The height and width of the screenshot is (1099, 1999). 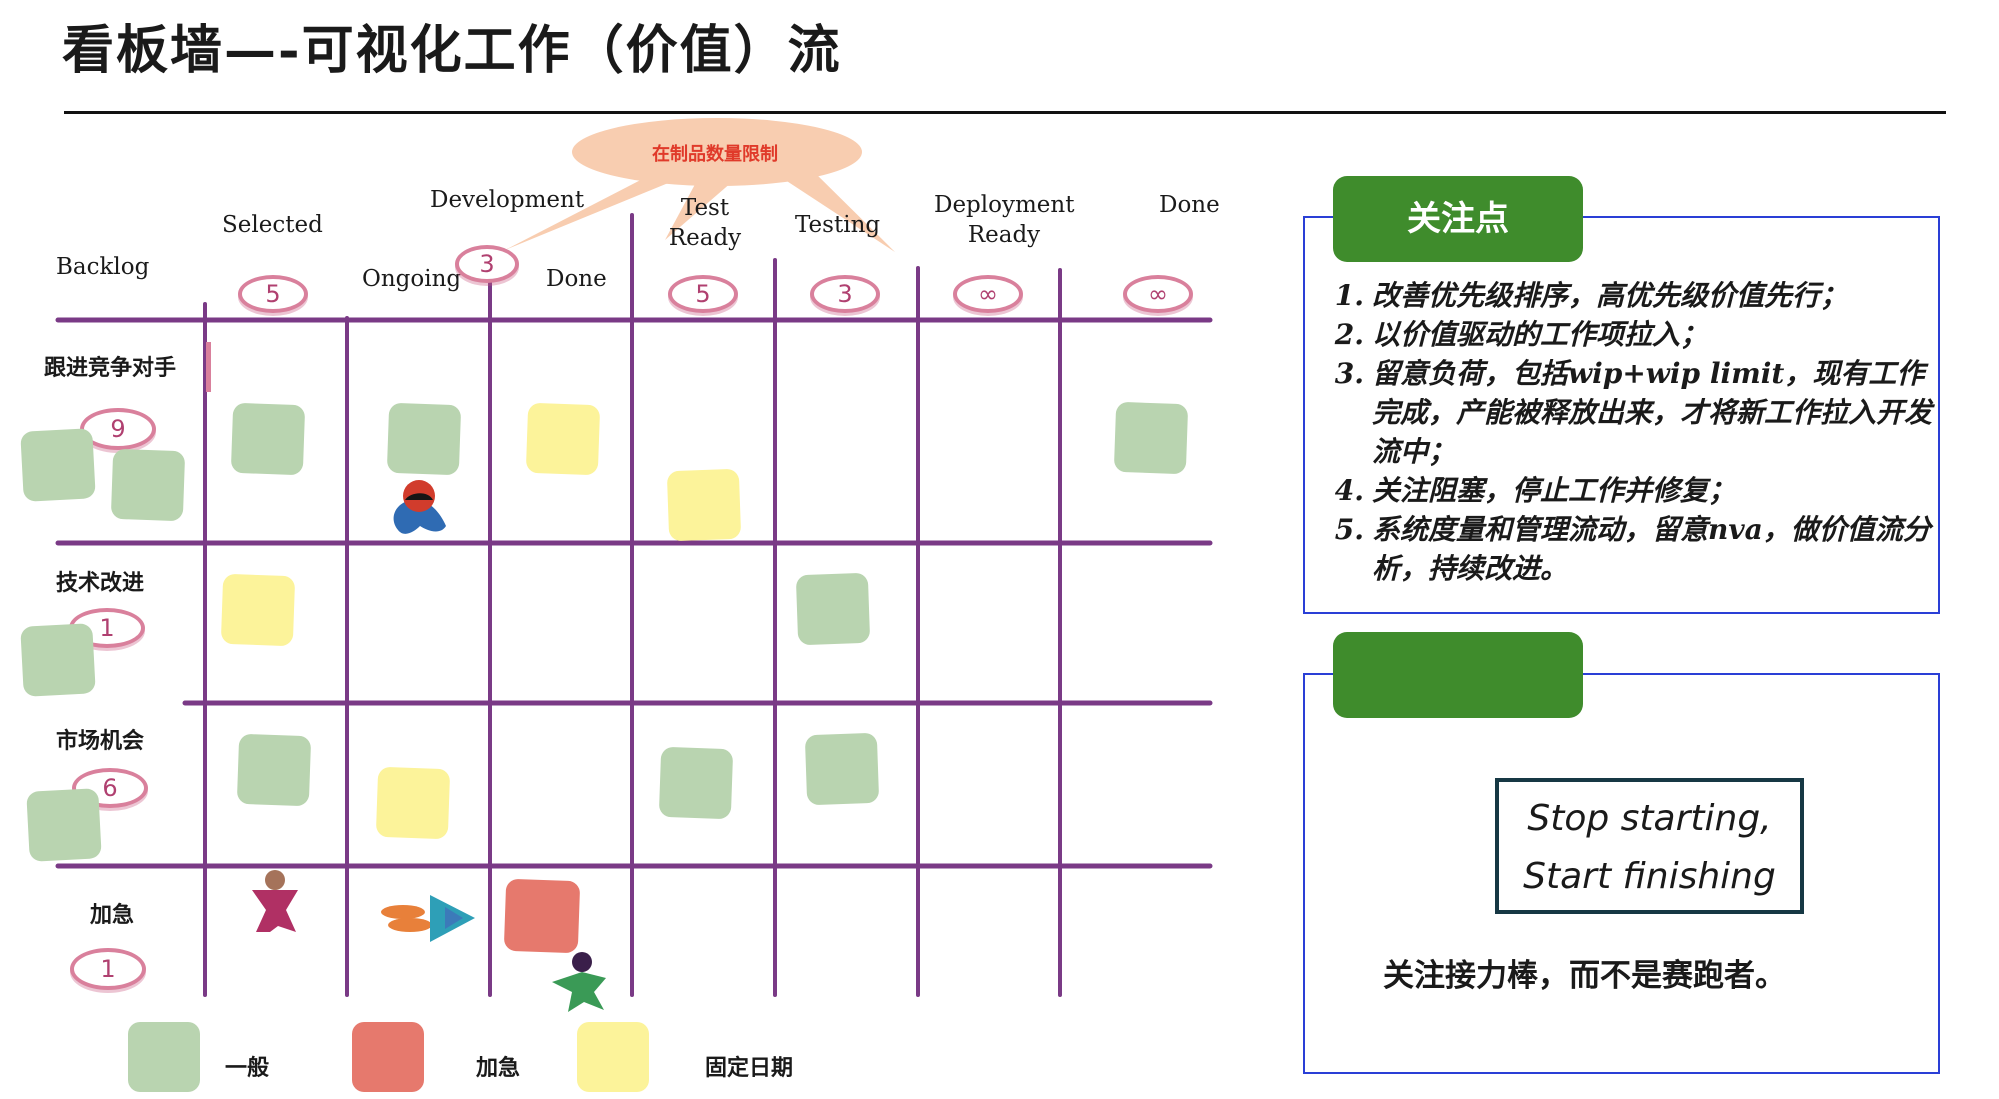 I want to click on row-marker, so click(x=208, y=367).